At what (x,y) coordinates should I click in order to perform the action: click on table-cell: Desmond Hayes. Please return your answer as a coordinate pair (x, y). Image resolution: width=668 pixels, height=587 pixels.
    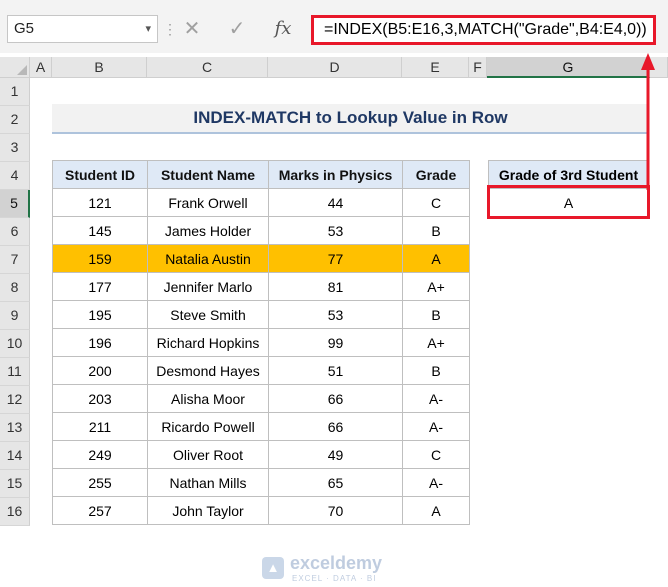
    Looking at the image, I should click on (208, 370).